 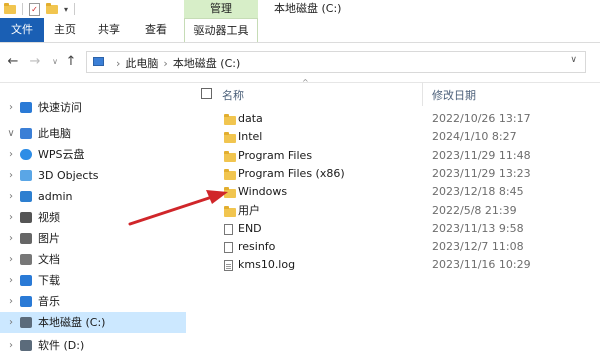 What do you see at coordinates (49, 238) in the screenshot?
I see `sidebar-item-label: 图片` at bounding box center [49, 238].